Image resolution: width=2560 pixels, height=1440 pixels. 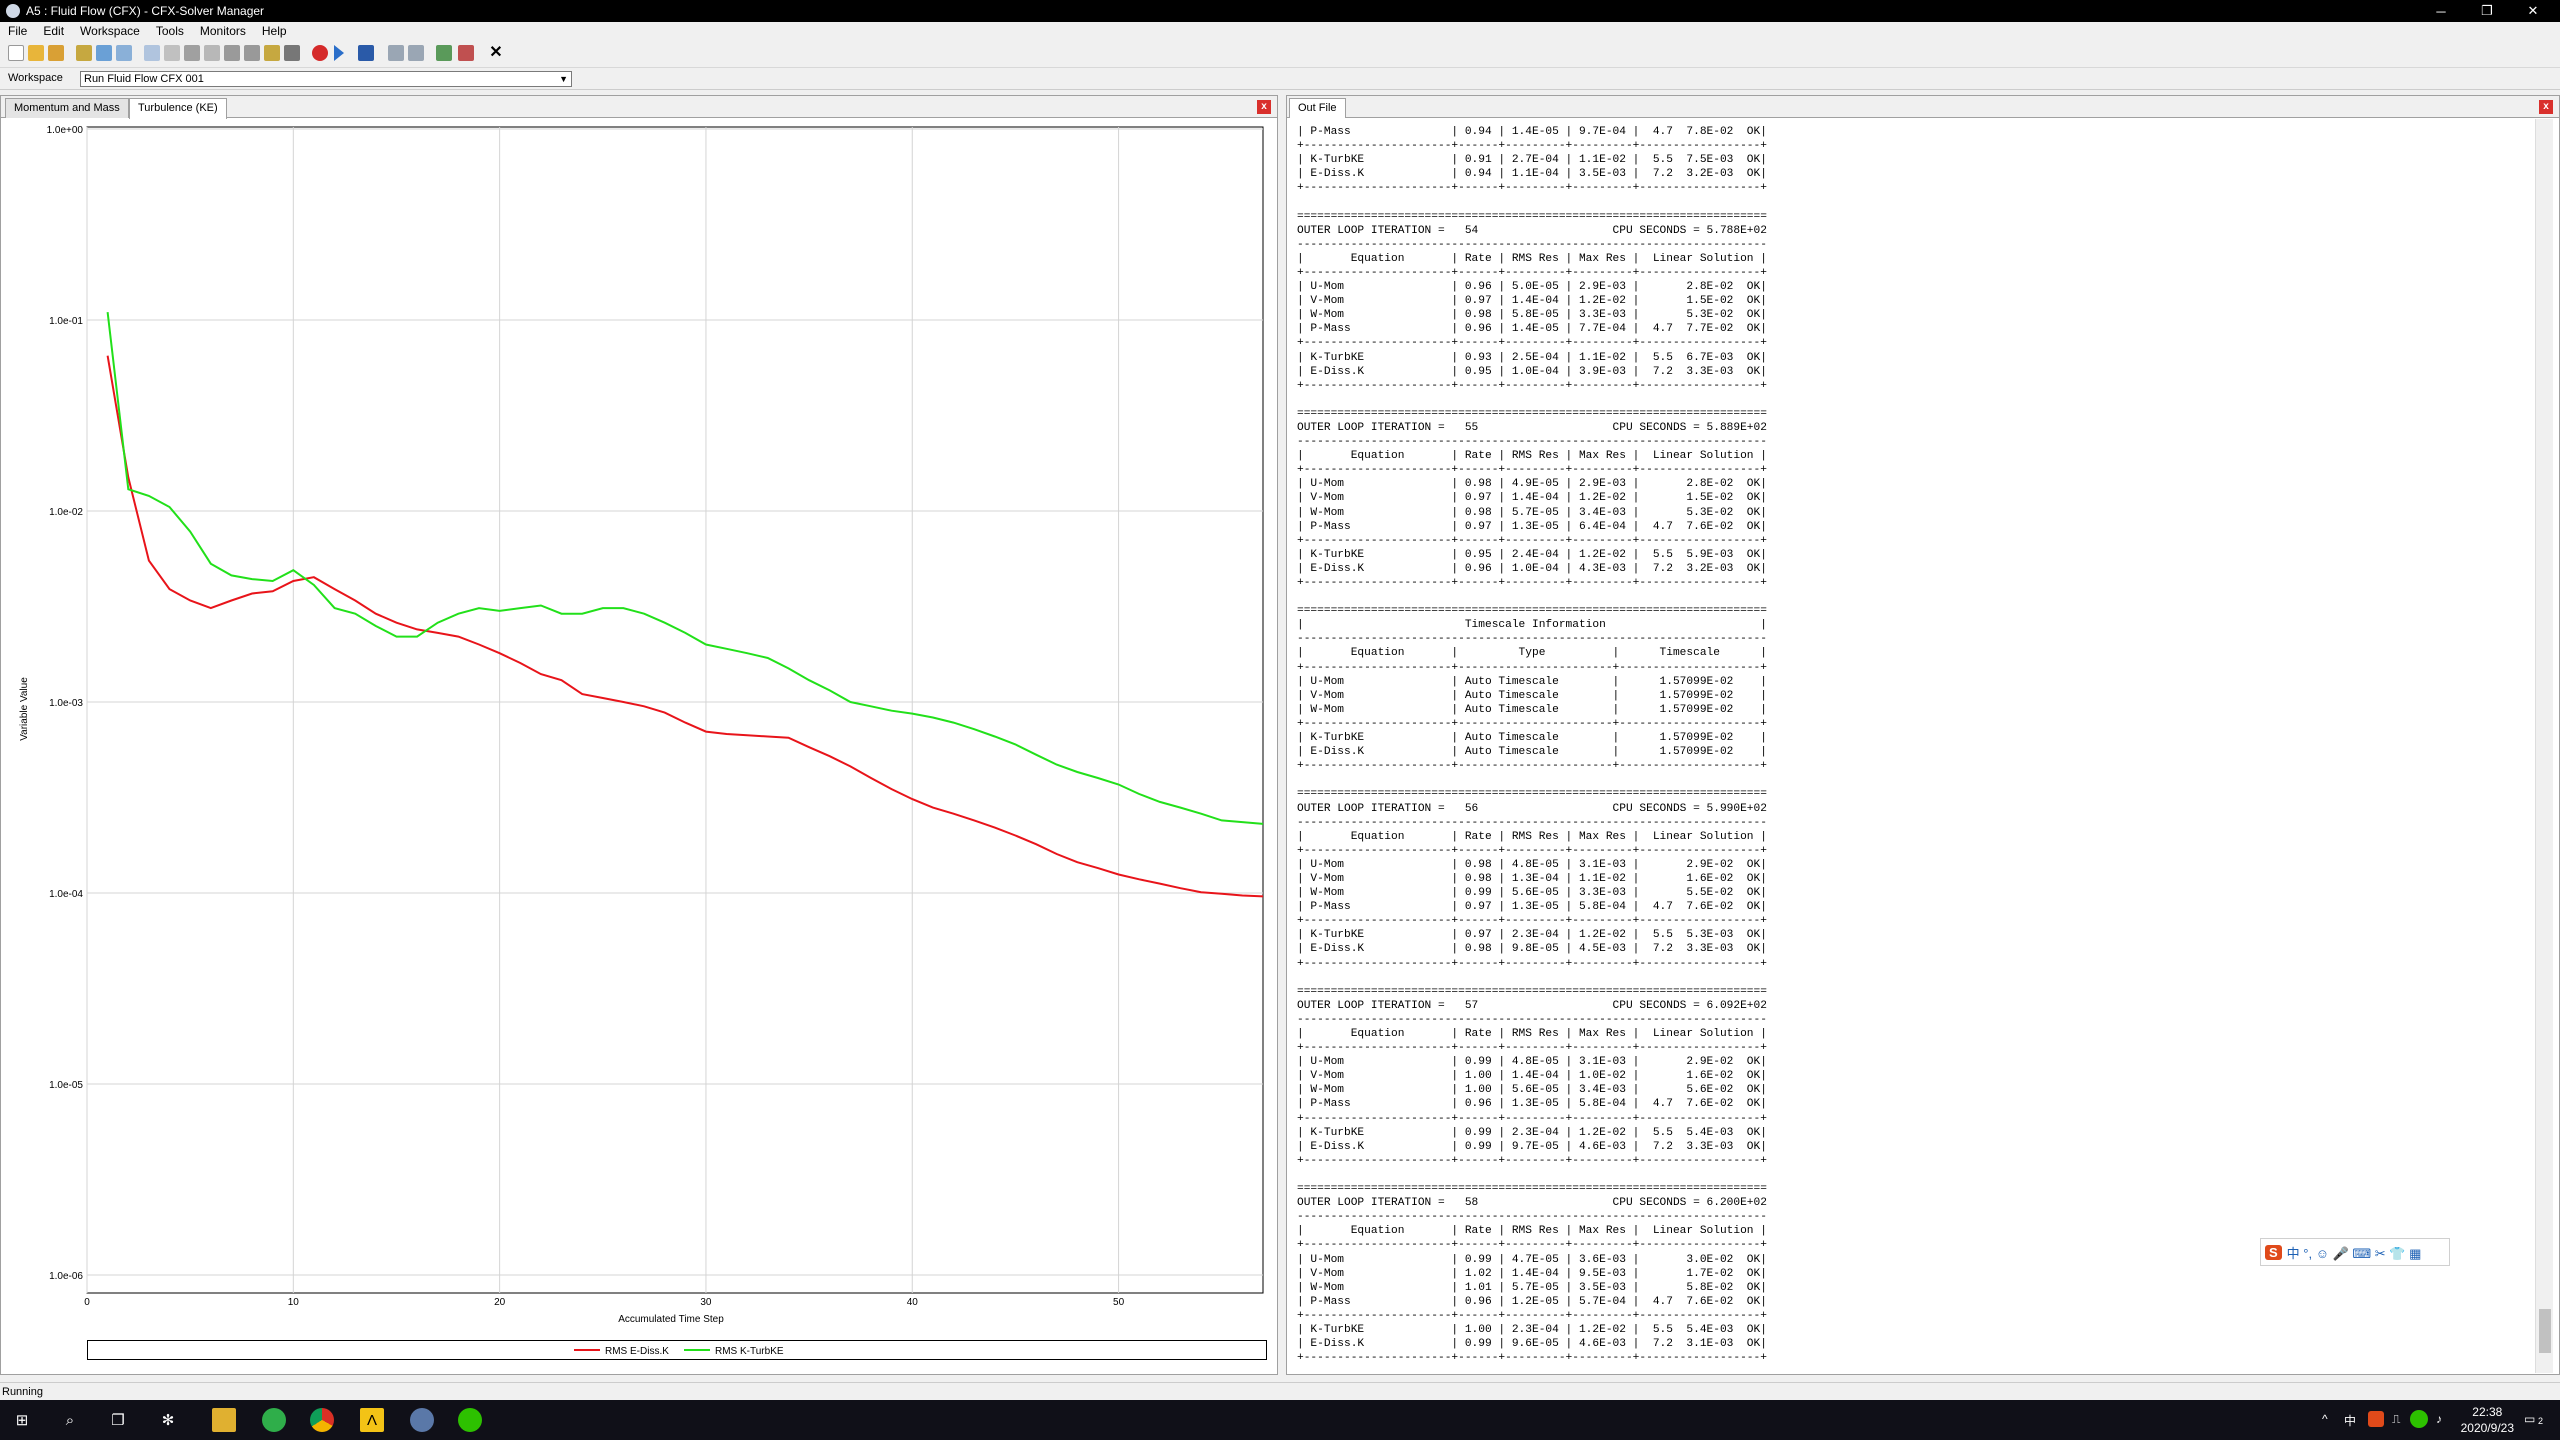 What do you see at coordinates (1264, 107) in the screenshot?
I see `close-monitor-button: x` at bounding box center [1264, 107].